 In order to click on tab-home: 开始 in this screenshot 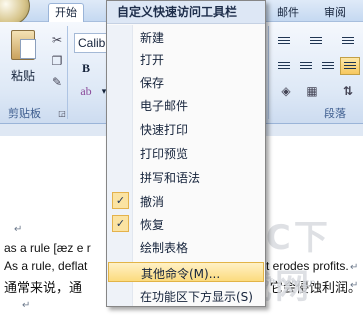, I will do `click(66, 13)`.